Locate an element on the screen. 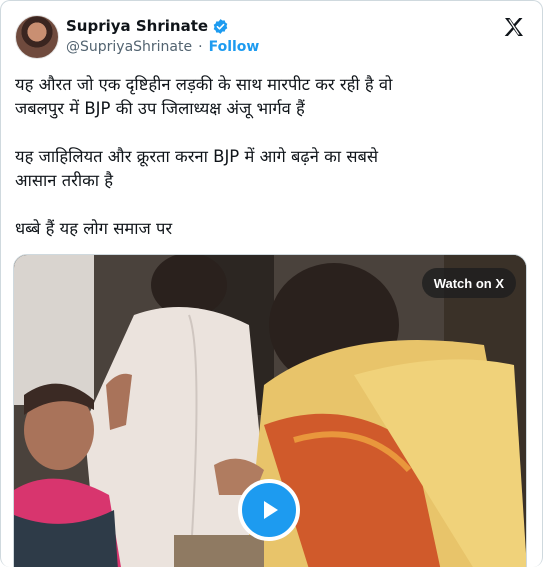 The width and height of the screenshot is (545, 567). author-display-name: Supriya Shrinate is located at coordinates (137, 26).